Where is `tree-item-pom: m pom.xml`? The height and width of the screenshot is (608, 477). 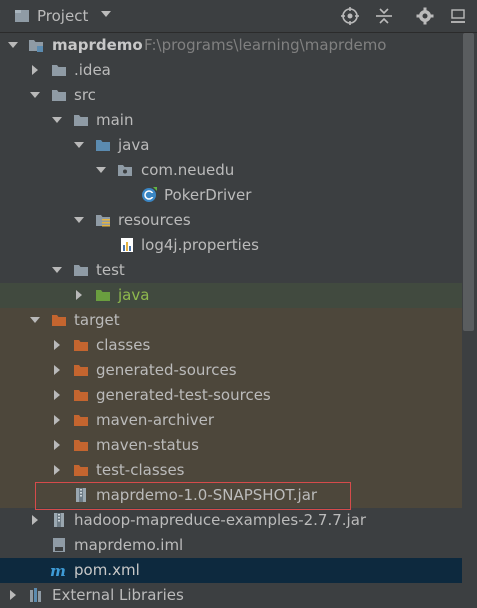 tree-item-pom: m pom.xml is located at coordinates (231, 570).